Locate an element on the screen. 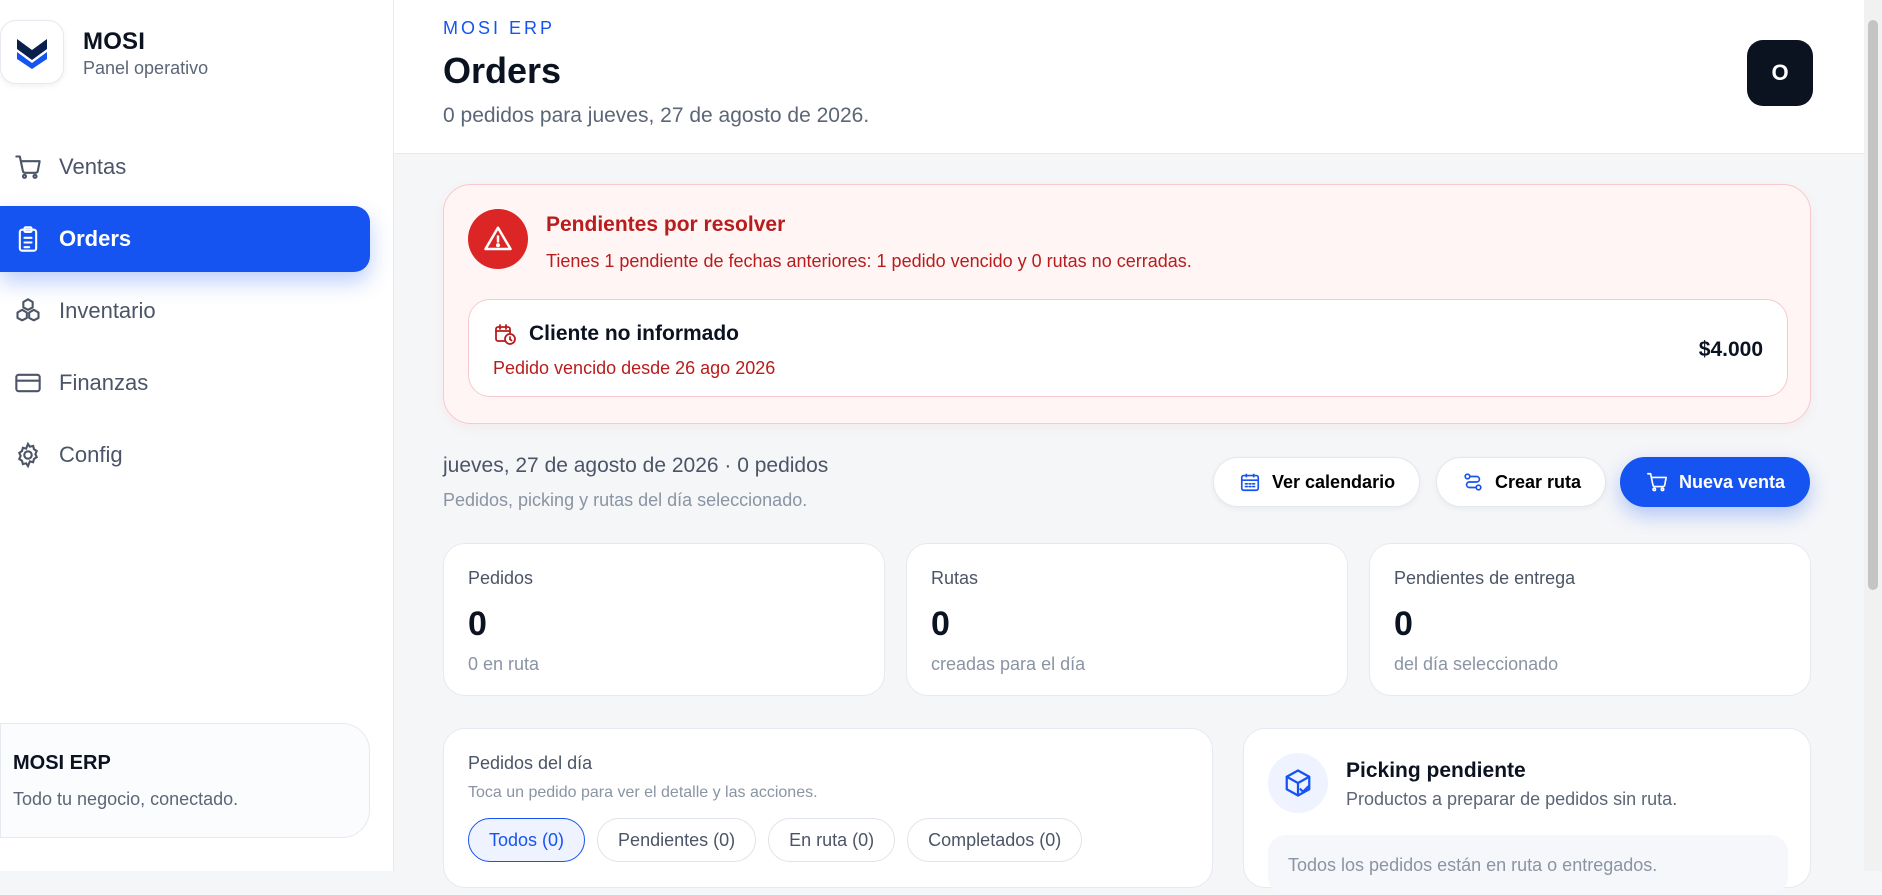 The width and height of the screenshot is (1882, 895). stat-card-rutas: Rutas 0 creadas para el día is located at coordinates (1127, 619).